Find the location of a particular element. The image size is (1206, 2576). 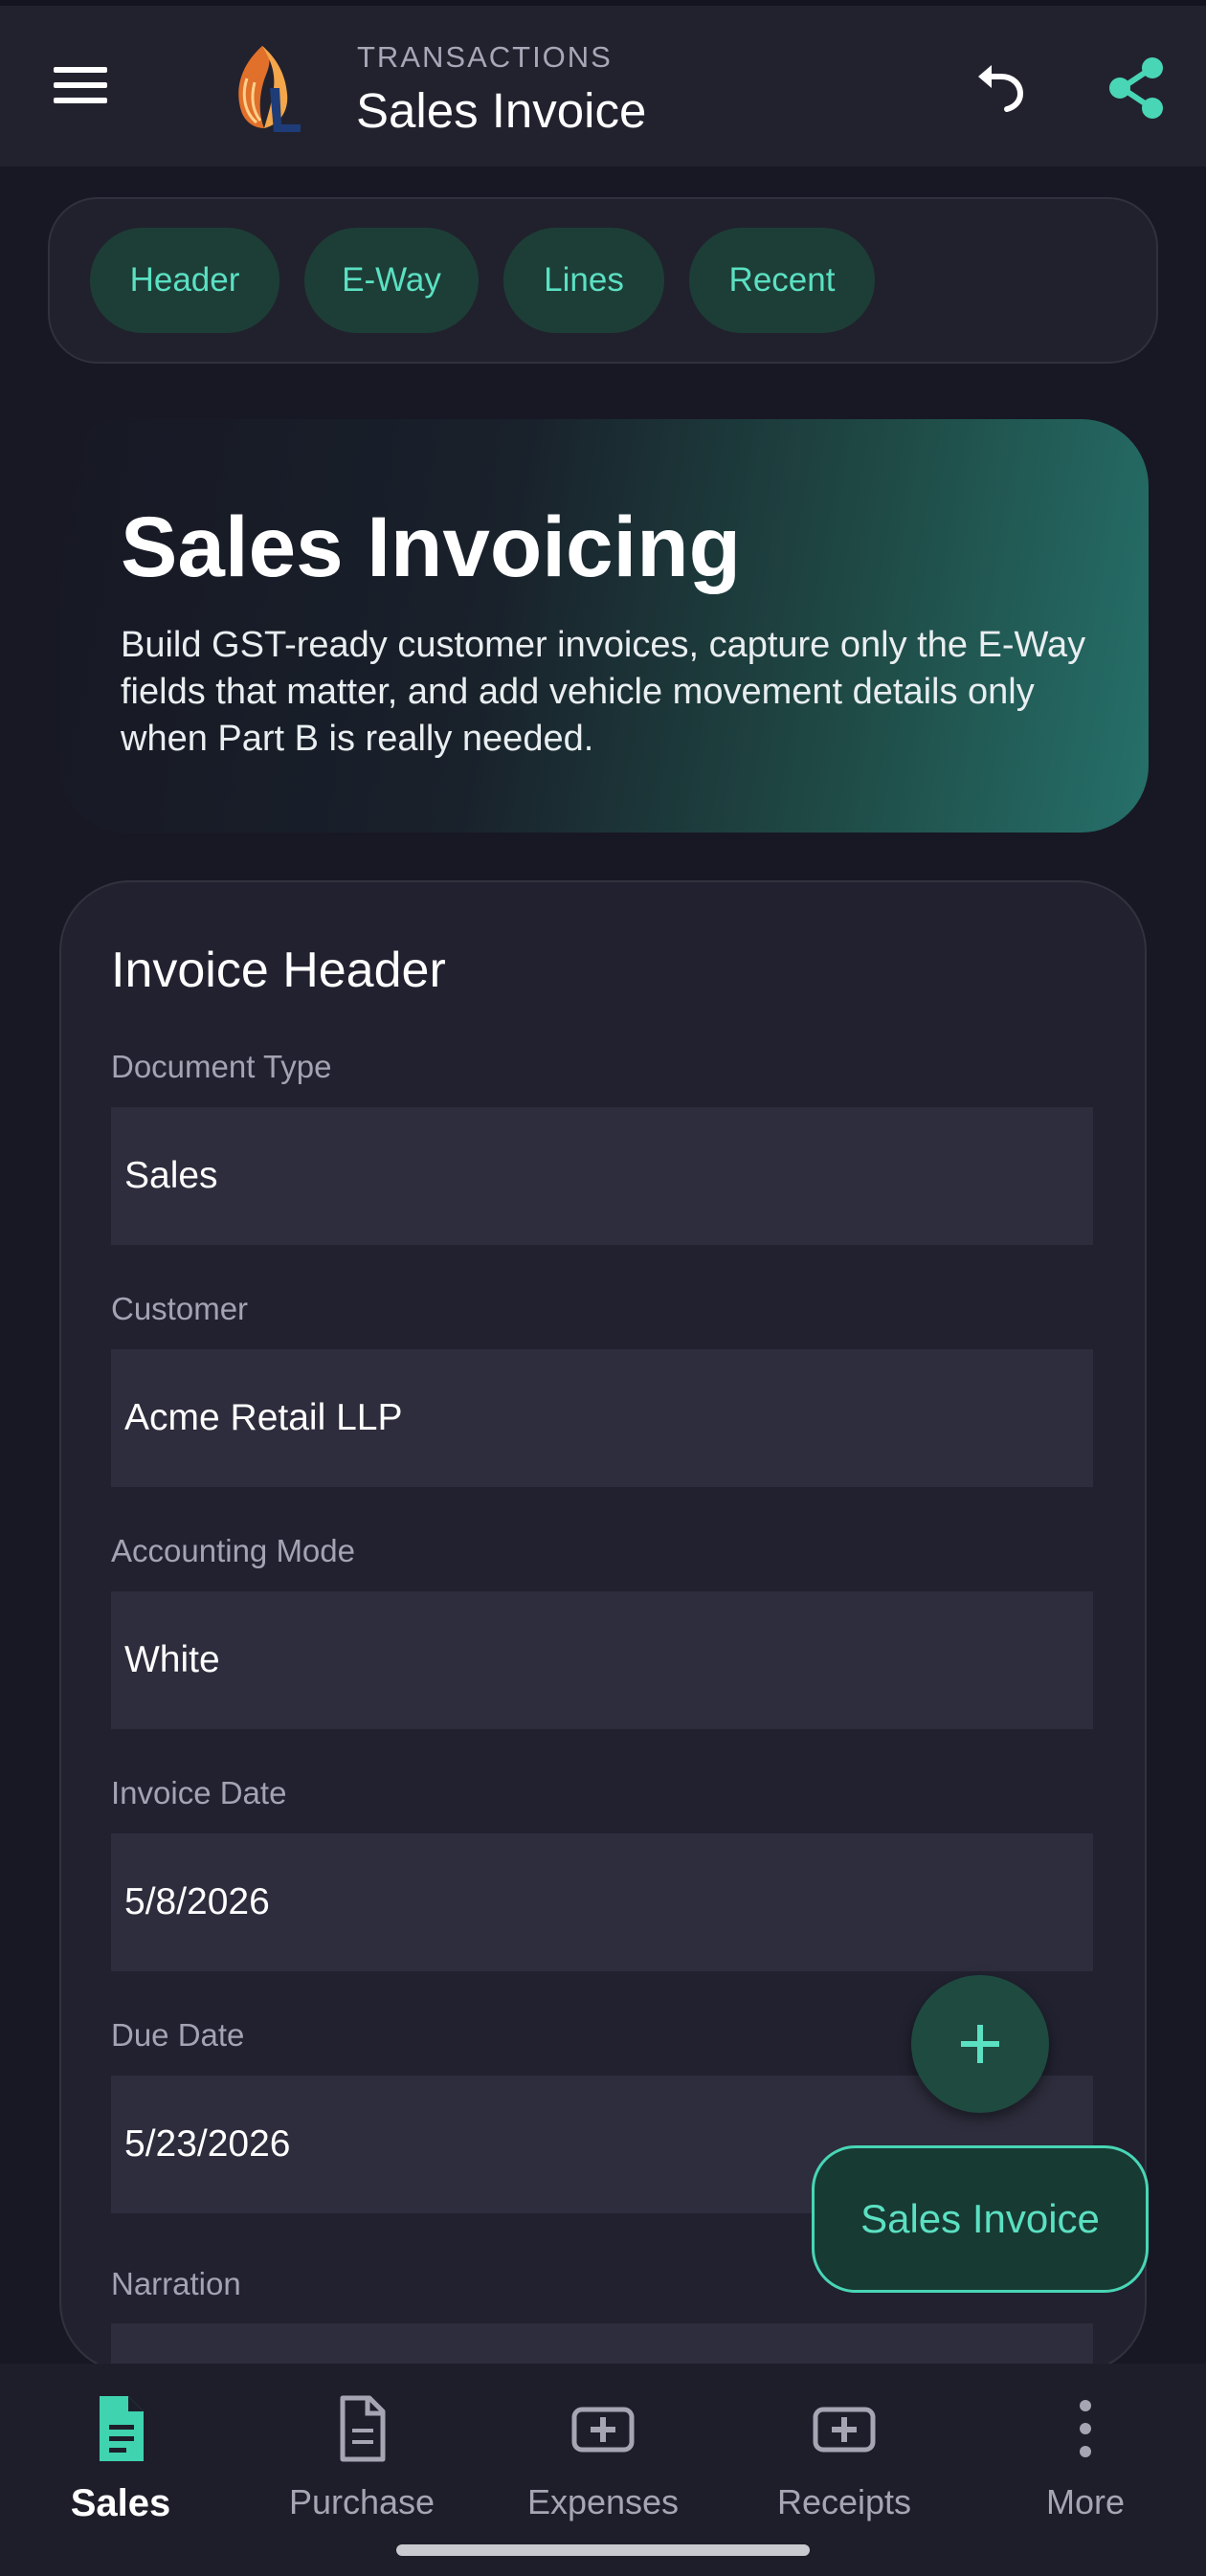

document-type-field: Sales is located at coordinates (602, 1176).